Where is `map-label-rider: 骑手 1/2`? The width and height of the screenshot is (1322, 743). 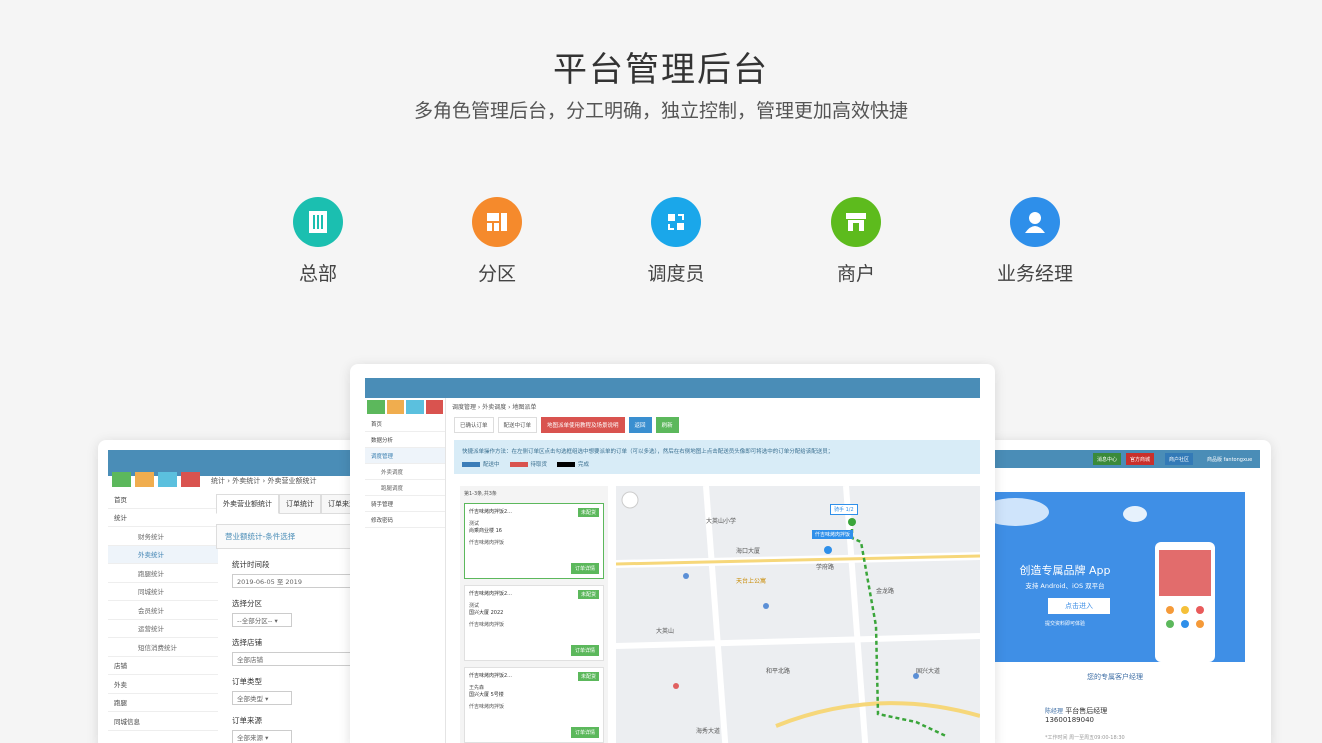
map-label-rider: 骑手 1/2 is located at coordinates (844, 509).